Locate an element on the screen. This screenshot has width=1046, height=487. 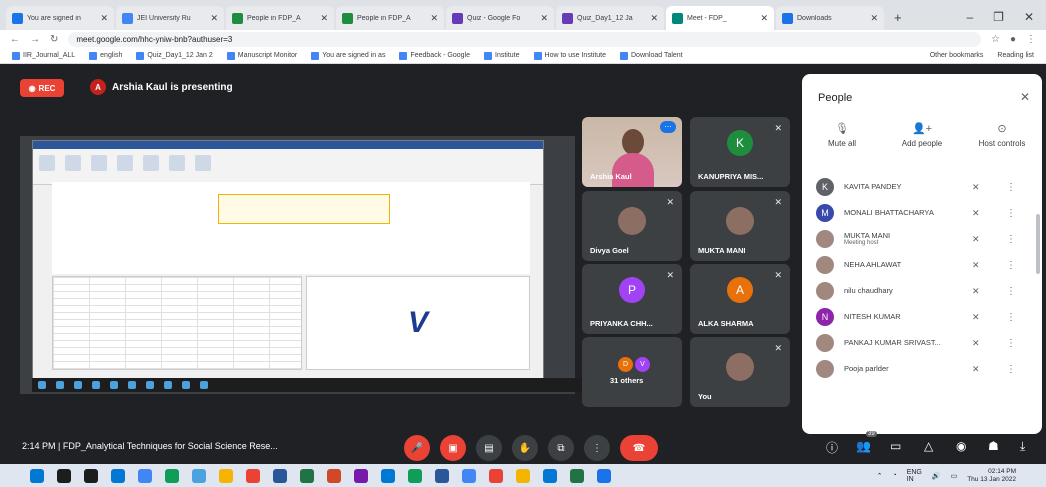
battery-icon: ▭ is located at coordinates (954, 476).